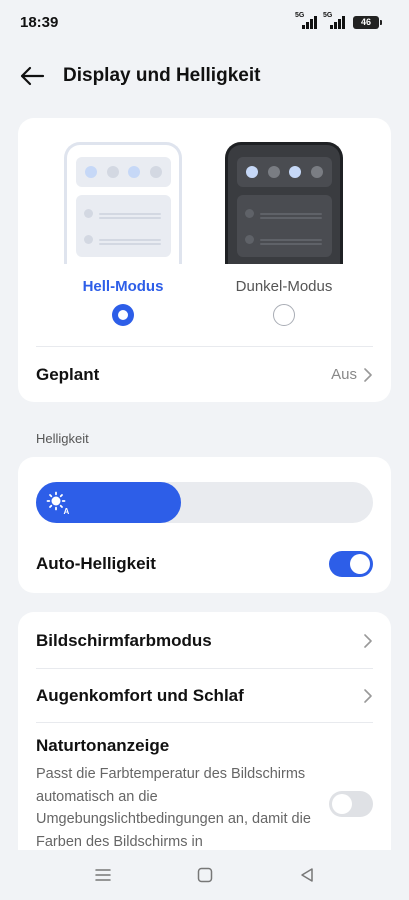 The height and width of the screenshot is (900, 409). Describe the element at coordinates (351, 564) in the screenshot. I see `auto-brightness-toggle` at that location.